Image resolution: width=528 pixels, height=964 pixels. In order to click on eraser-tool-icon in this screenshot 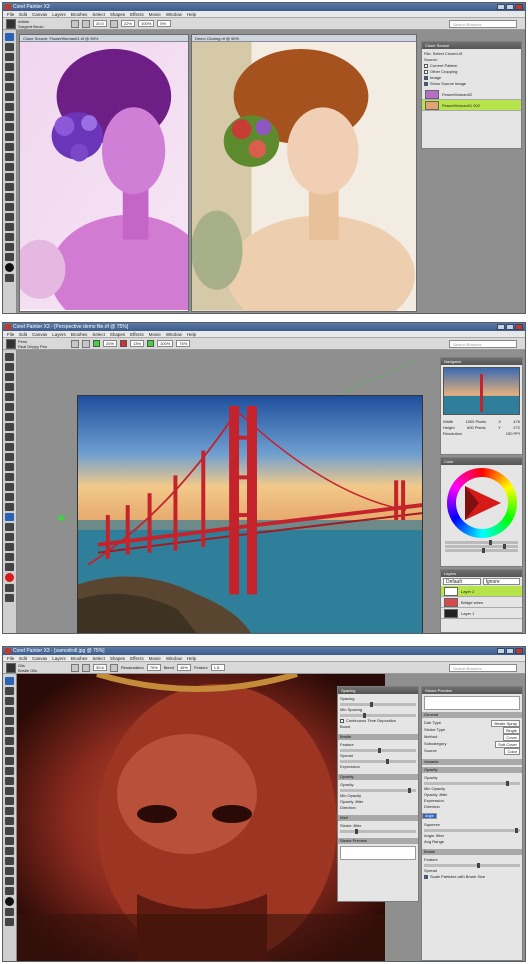, I will do `click(9, 67)`.